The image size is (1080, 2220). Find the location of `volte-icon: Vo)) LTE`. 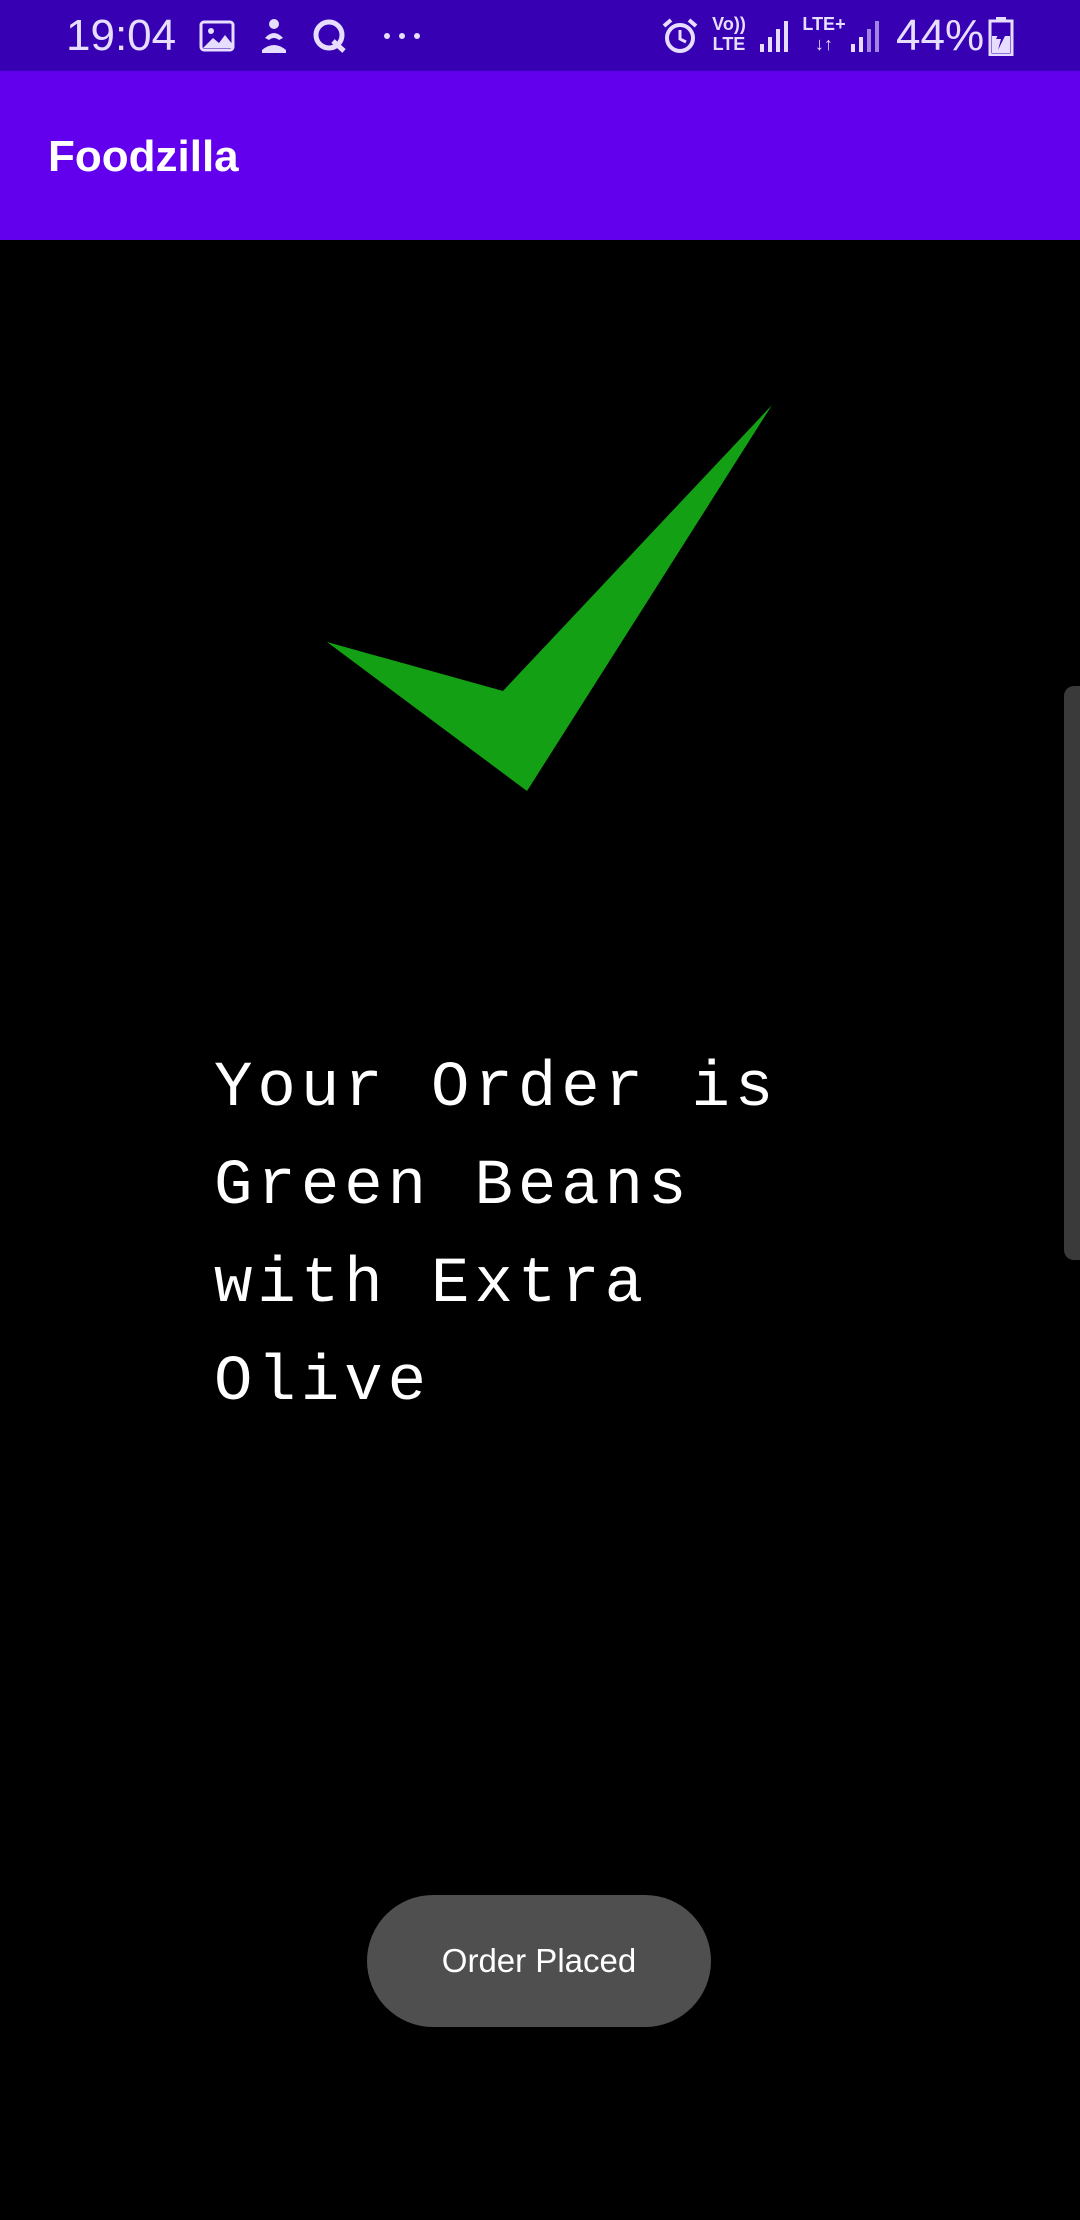

volte-icon: Vo)) LTE is located at coordinates (729, 34).